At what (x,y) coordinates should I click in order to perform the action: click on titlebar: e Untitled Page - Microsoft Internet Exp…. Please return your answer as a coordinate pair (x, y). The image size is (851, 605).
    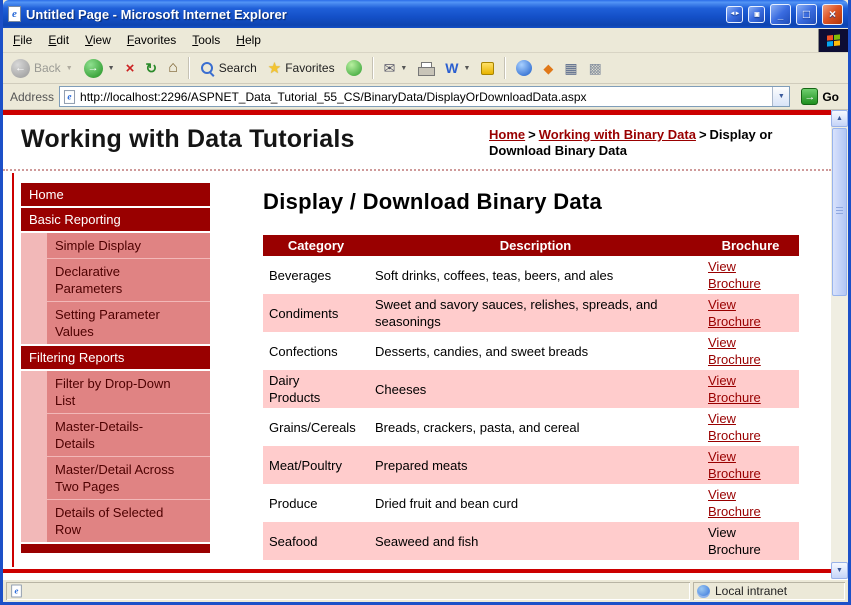
    Looking at the image, I should click on (425, 14).